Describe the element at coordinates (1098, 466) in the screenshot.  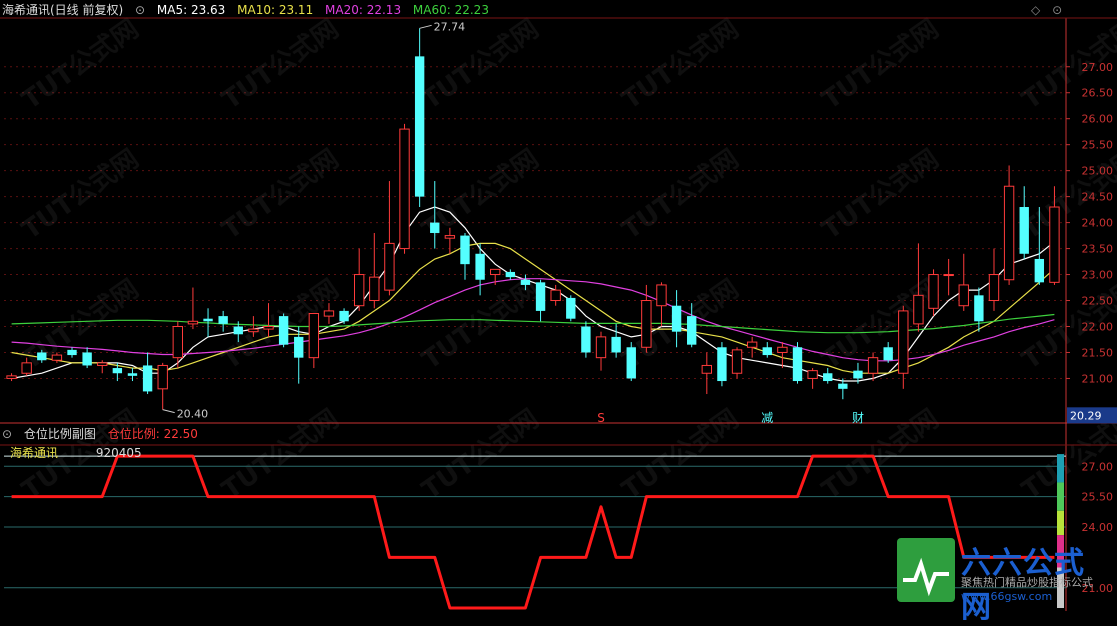
I see `sub-y-tick-label: 27.00` at that location.